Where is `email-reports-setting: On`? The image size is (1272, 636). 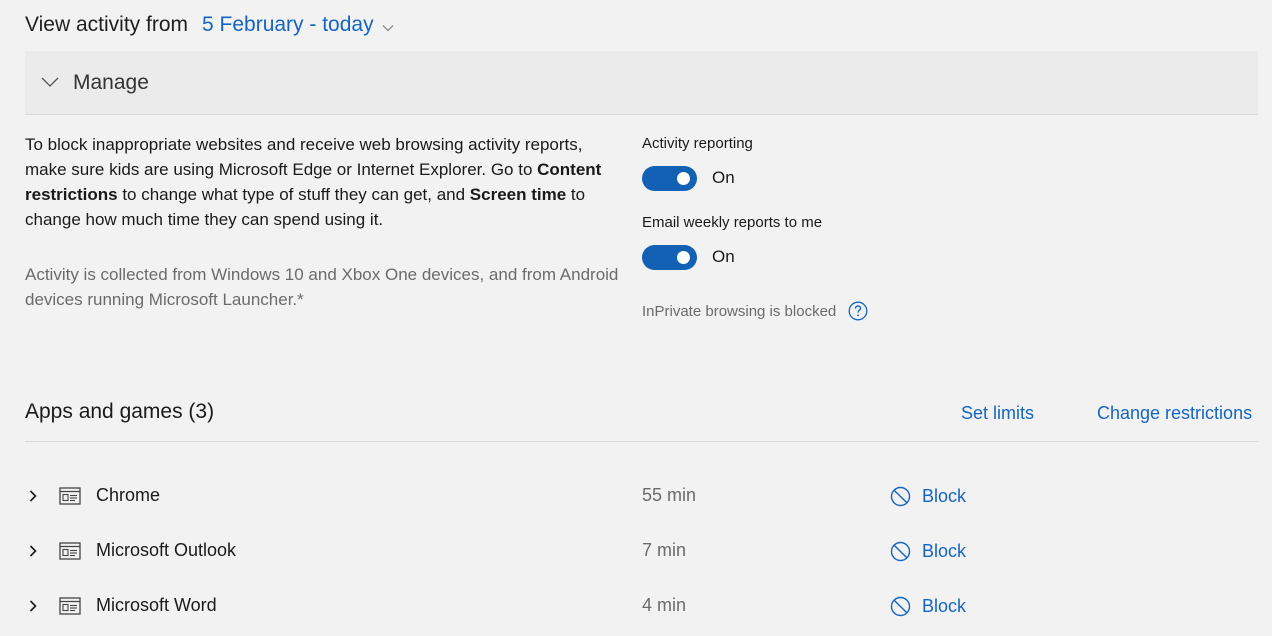 email-reports-setting: On is located at coordinates (688, 257).